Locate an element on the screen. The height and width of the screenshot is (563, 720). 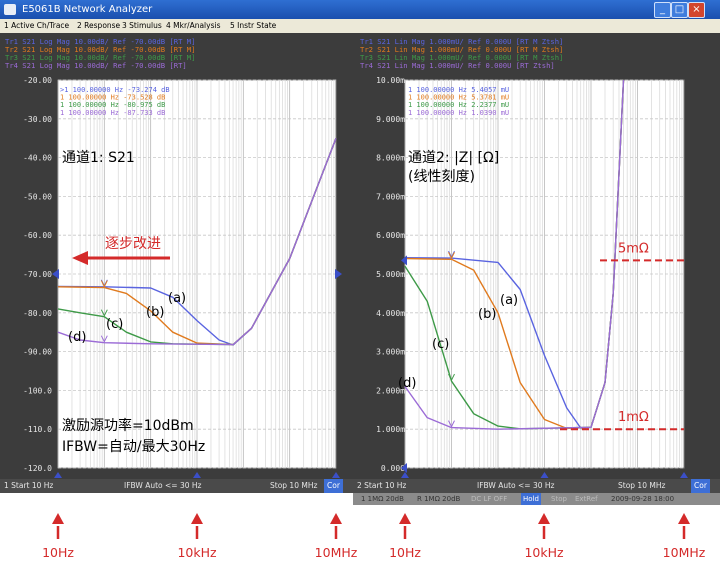
dc-lf-setting: DC LF OFF is located at coordinates (489, 499).